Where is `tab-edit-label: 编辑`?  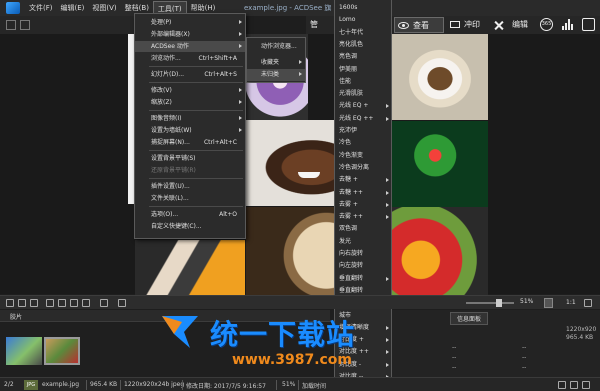
tab-edit-label: 编辑 is located at coordinates (520, 24).